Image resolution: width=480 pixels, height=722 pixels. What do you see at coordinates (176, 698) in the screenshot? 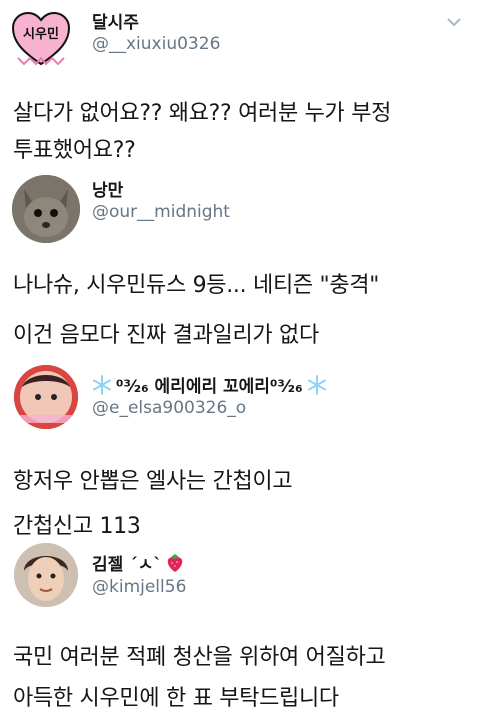
I see `tweet-text-line: 아득한 시우민에 한 표 부탁드립니다` at bounding box center [176, 698].